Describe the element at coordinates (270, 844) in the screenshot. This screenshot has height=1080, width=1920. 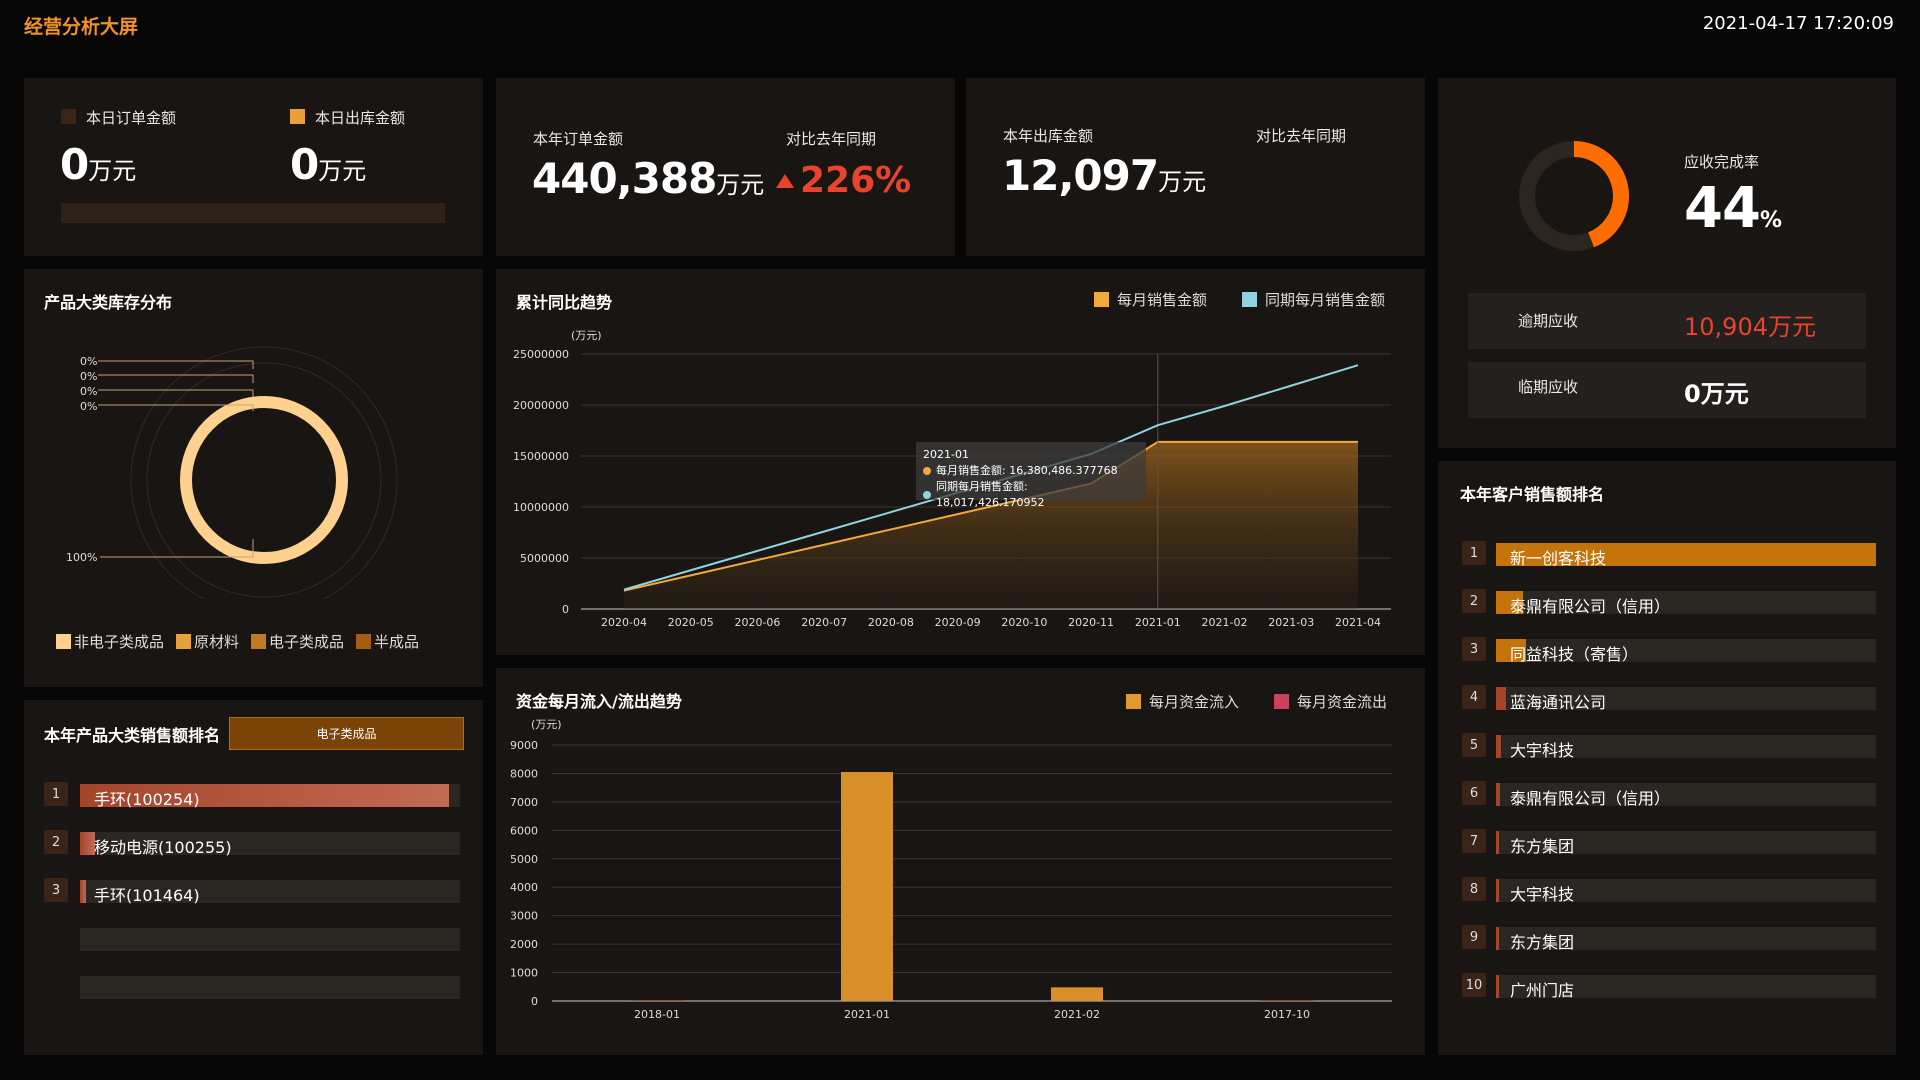
I see `rank-bar-track: 移动电源(100255)` at that location.